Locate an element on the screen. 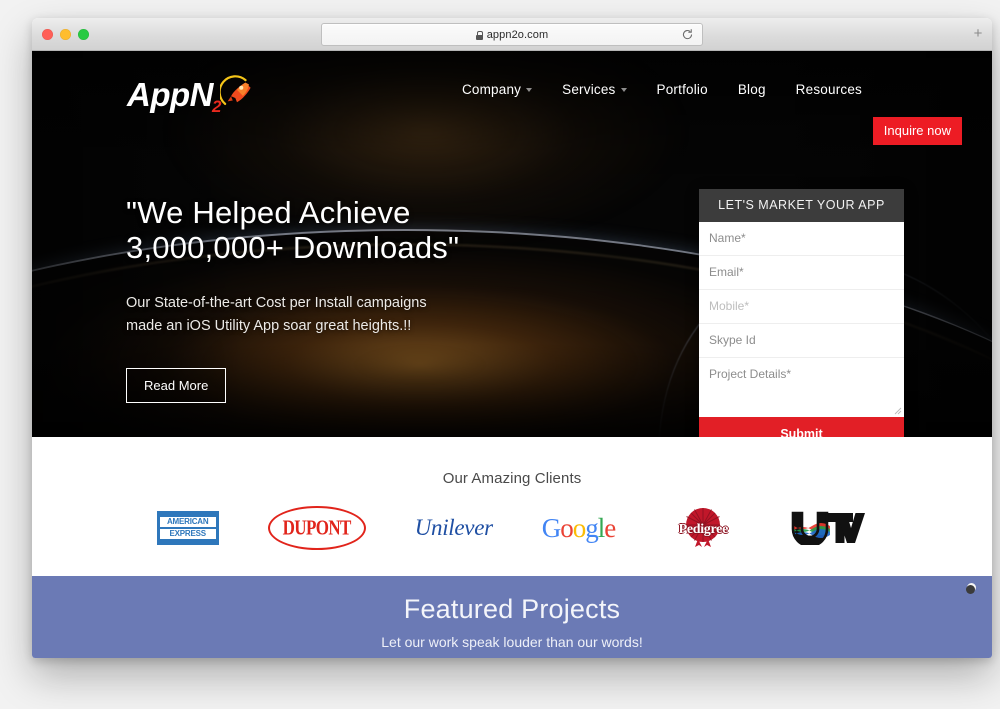 This screenshot has width=1000, height=709. clients-title: Our Amazing Clients is located at coordinates (512, 478).